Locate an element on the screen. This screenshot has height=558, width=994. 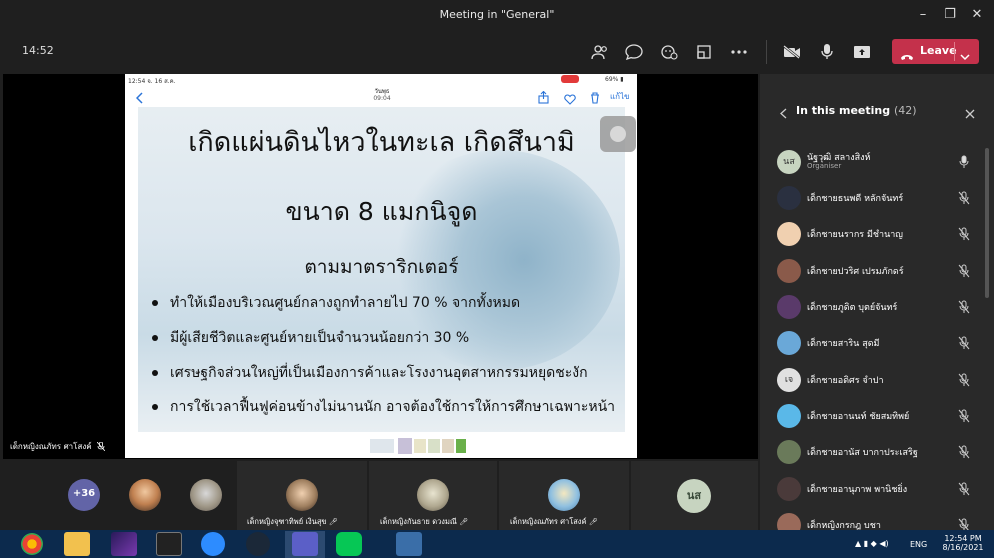
participant-name: เด็กชายธนพดี หลักจันทร์ is located at coordinates (855, 199).